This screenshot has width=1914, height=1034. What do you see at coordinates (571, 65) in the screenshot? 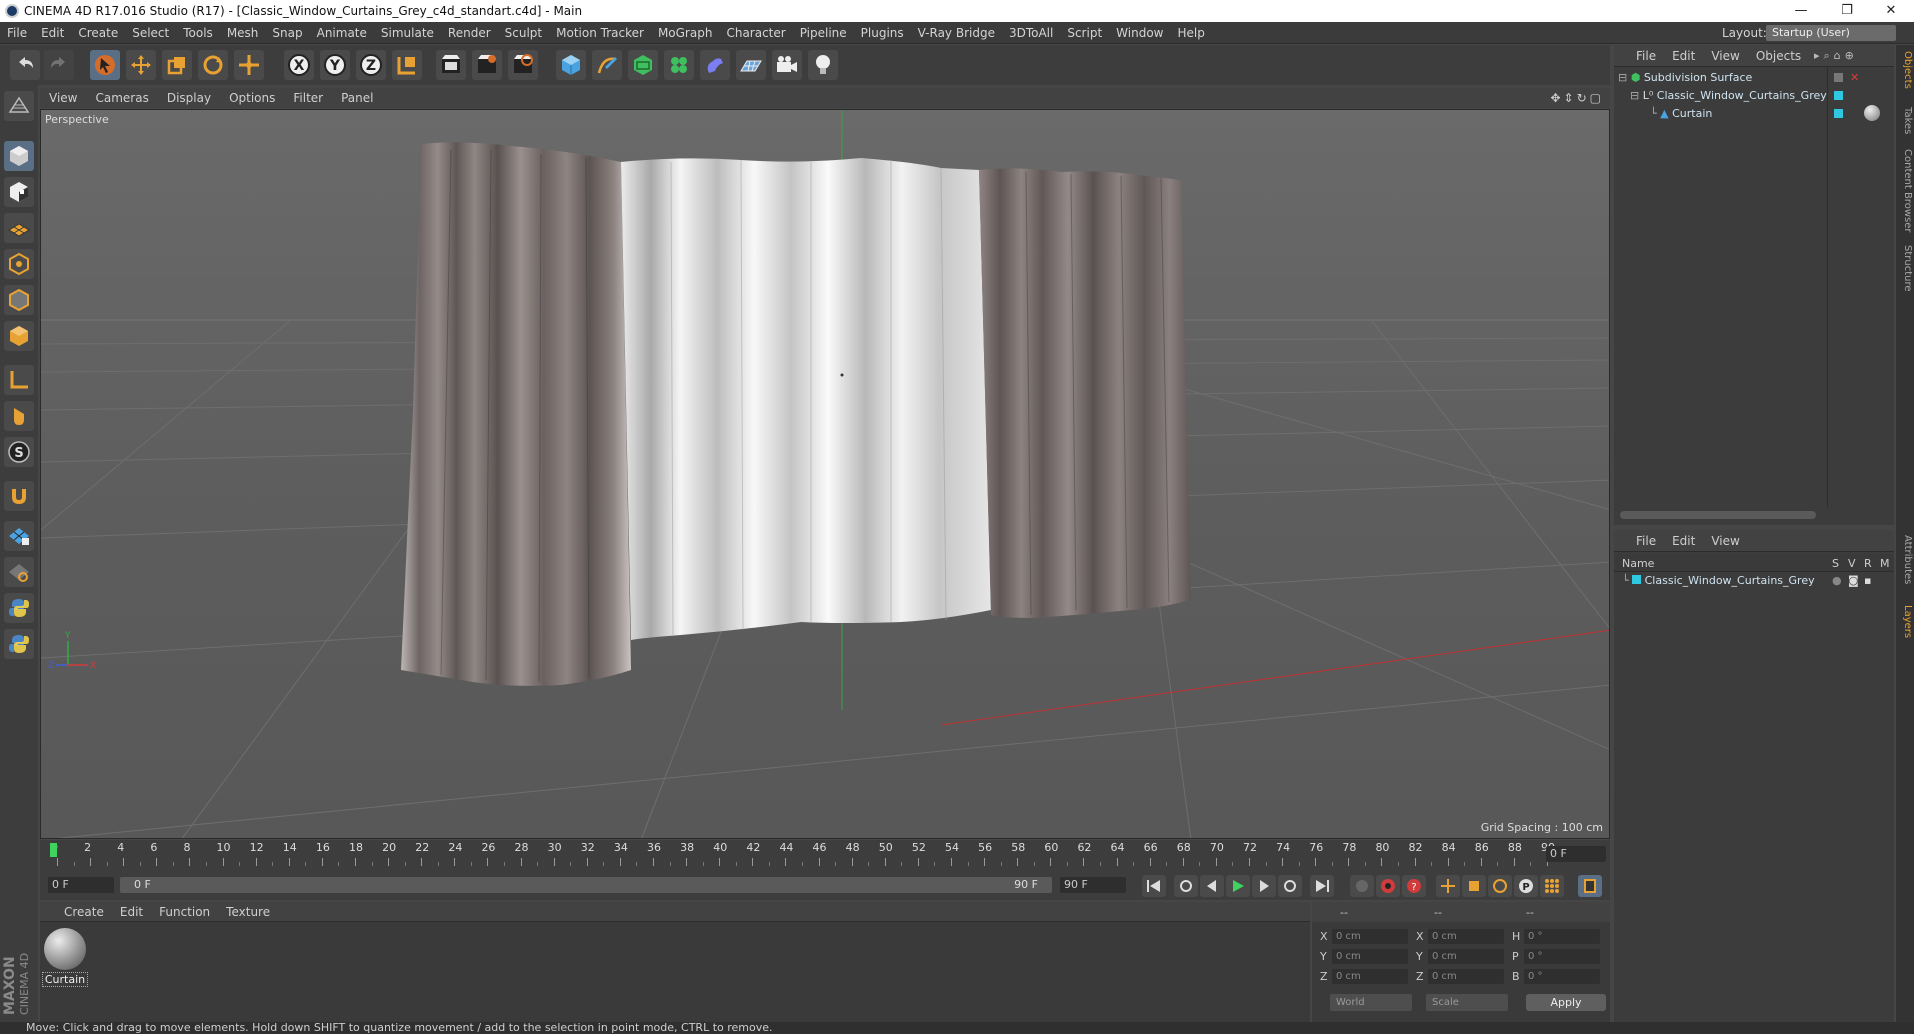
I see `cube-icon` at bounding box center [571, 65].